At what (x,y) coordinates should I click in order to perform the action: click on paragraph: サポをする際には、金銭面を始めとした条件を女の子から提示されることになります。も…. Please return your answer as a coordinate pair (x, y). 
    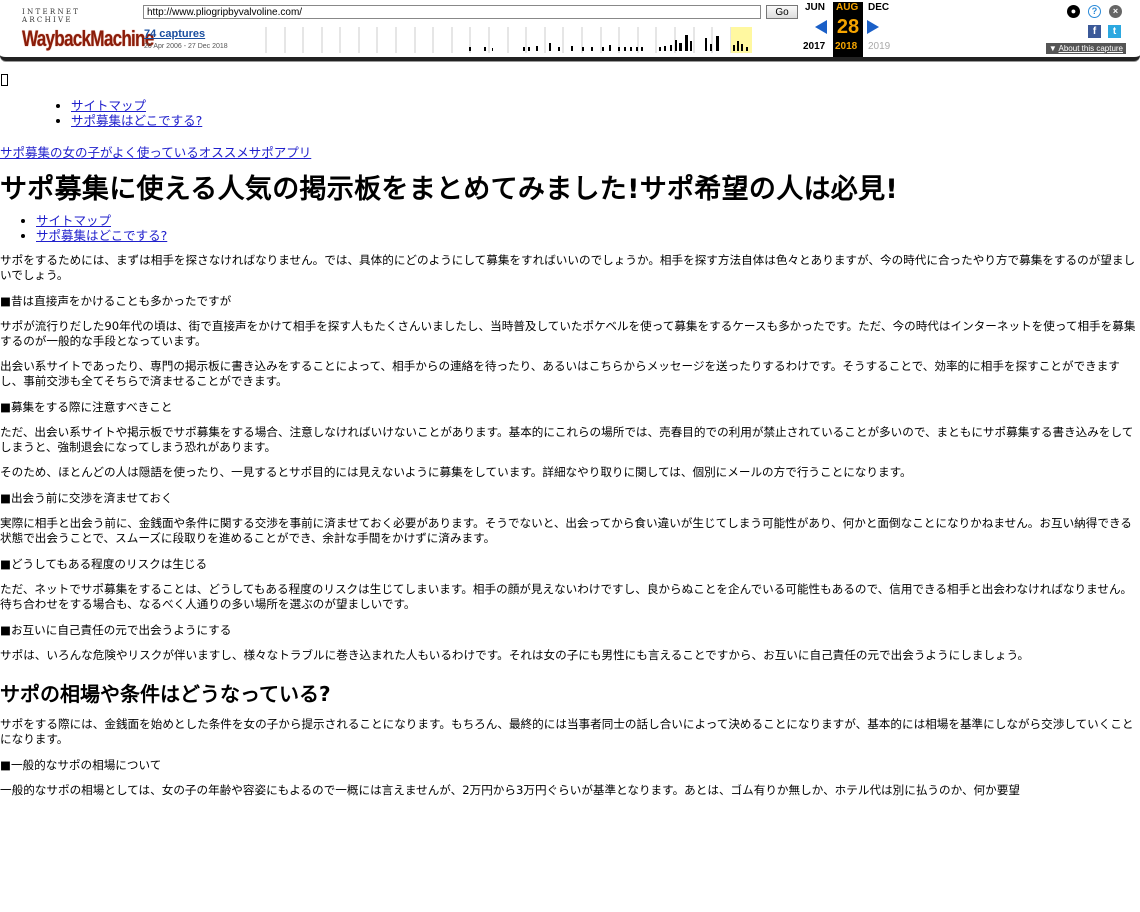
    Looking at the image, I should click on (567, 731).